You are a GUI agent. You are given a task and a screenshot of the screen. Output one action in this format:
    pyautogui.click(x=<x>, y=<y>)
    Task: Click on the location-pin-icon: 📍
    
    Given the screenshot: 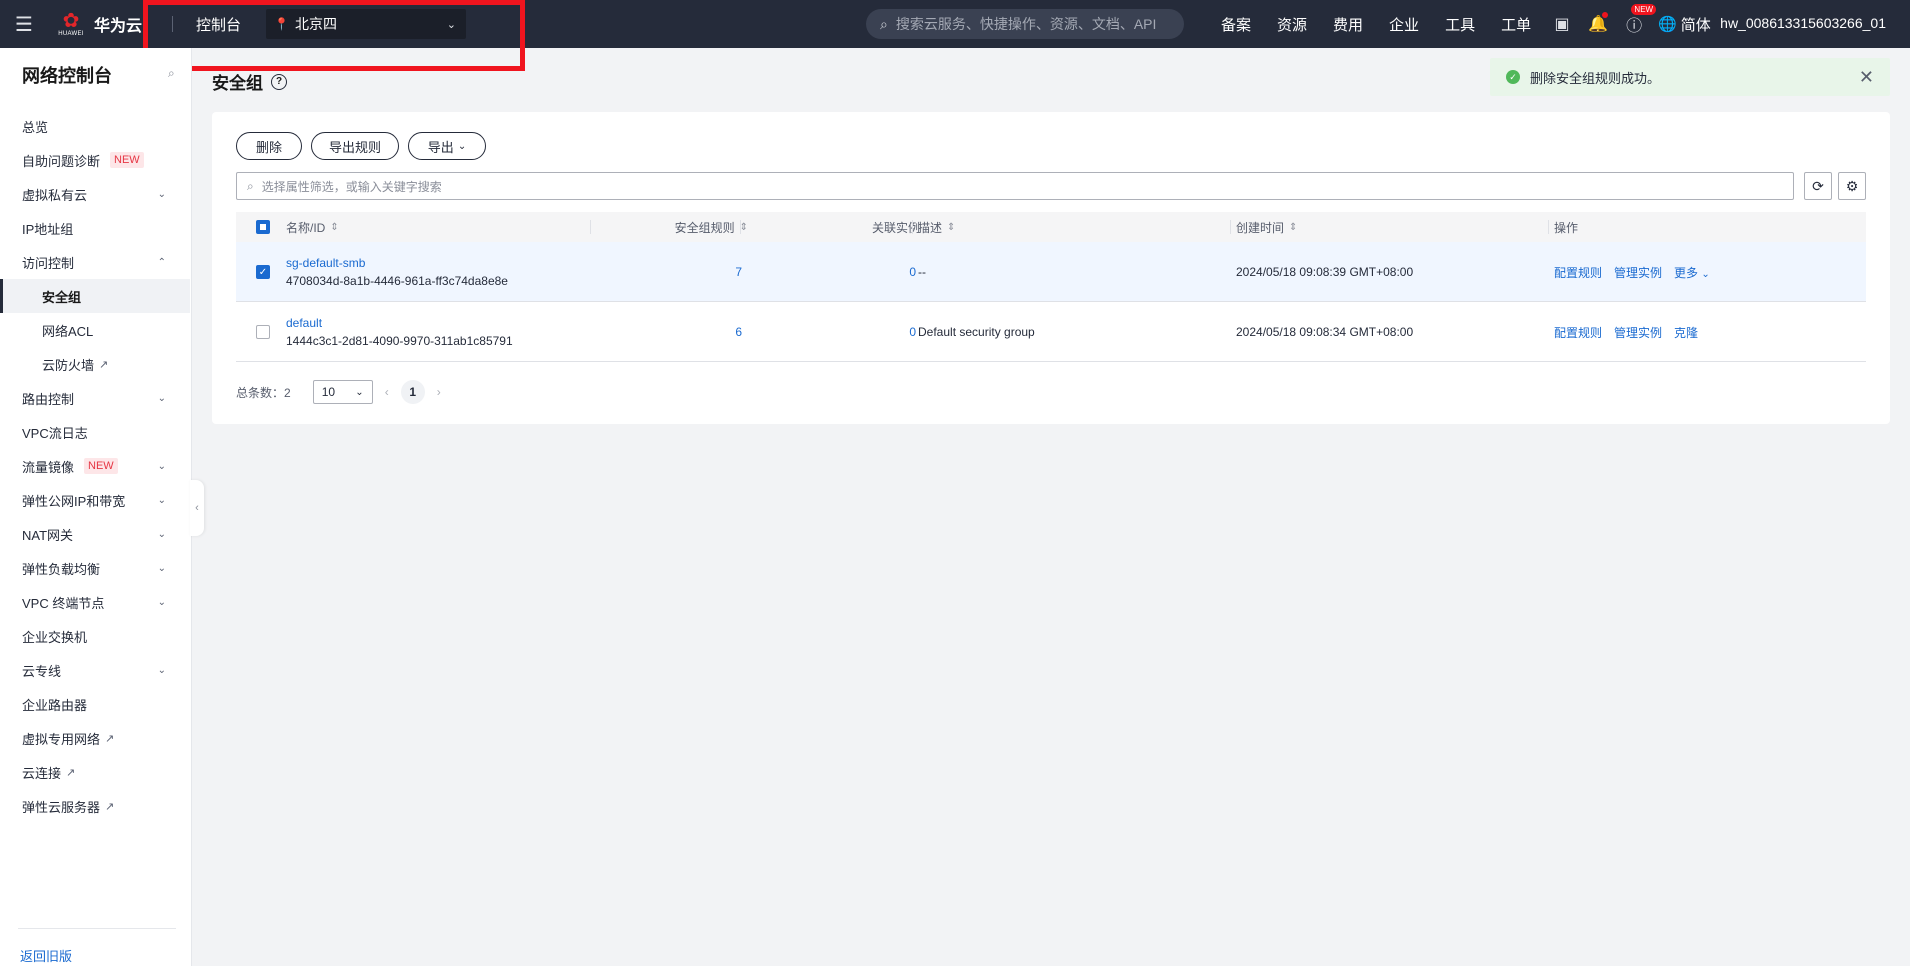 What is the action you would take?
    pyautogui.click(x=281, y=24)
    